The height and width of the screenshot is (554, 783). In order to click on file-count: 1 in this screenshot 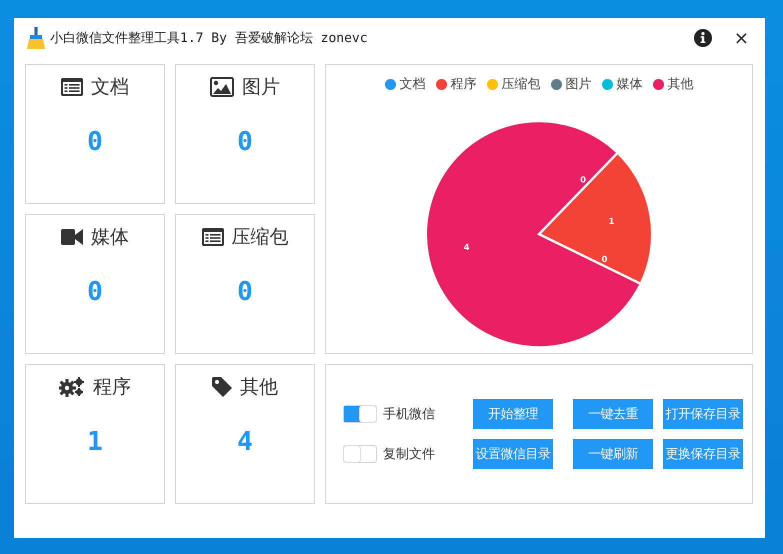, I will do `click(95, 442)`.